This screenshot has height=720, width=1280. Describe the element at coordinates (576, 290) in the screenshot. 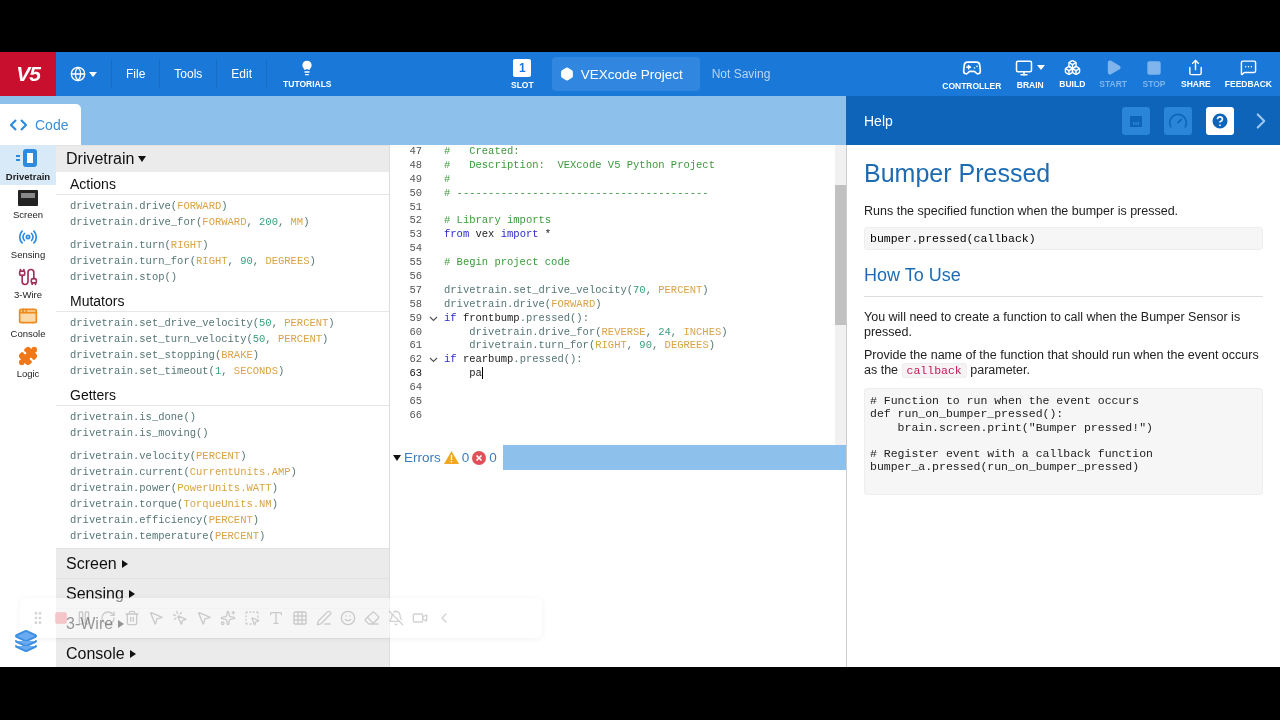

I see `code-line: drivetrain.set_drive_velocity(70, PERCENT)` at that location.